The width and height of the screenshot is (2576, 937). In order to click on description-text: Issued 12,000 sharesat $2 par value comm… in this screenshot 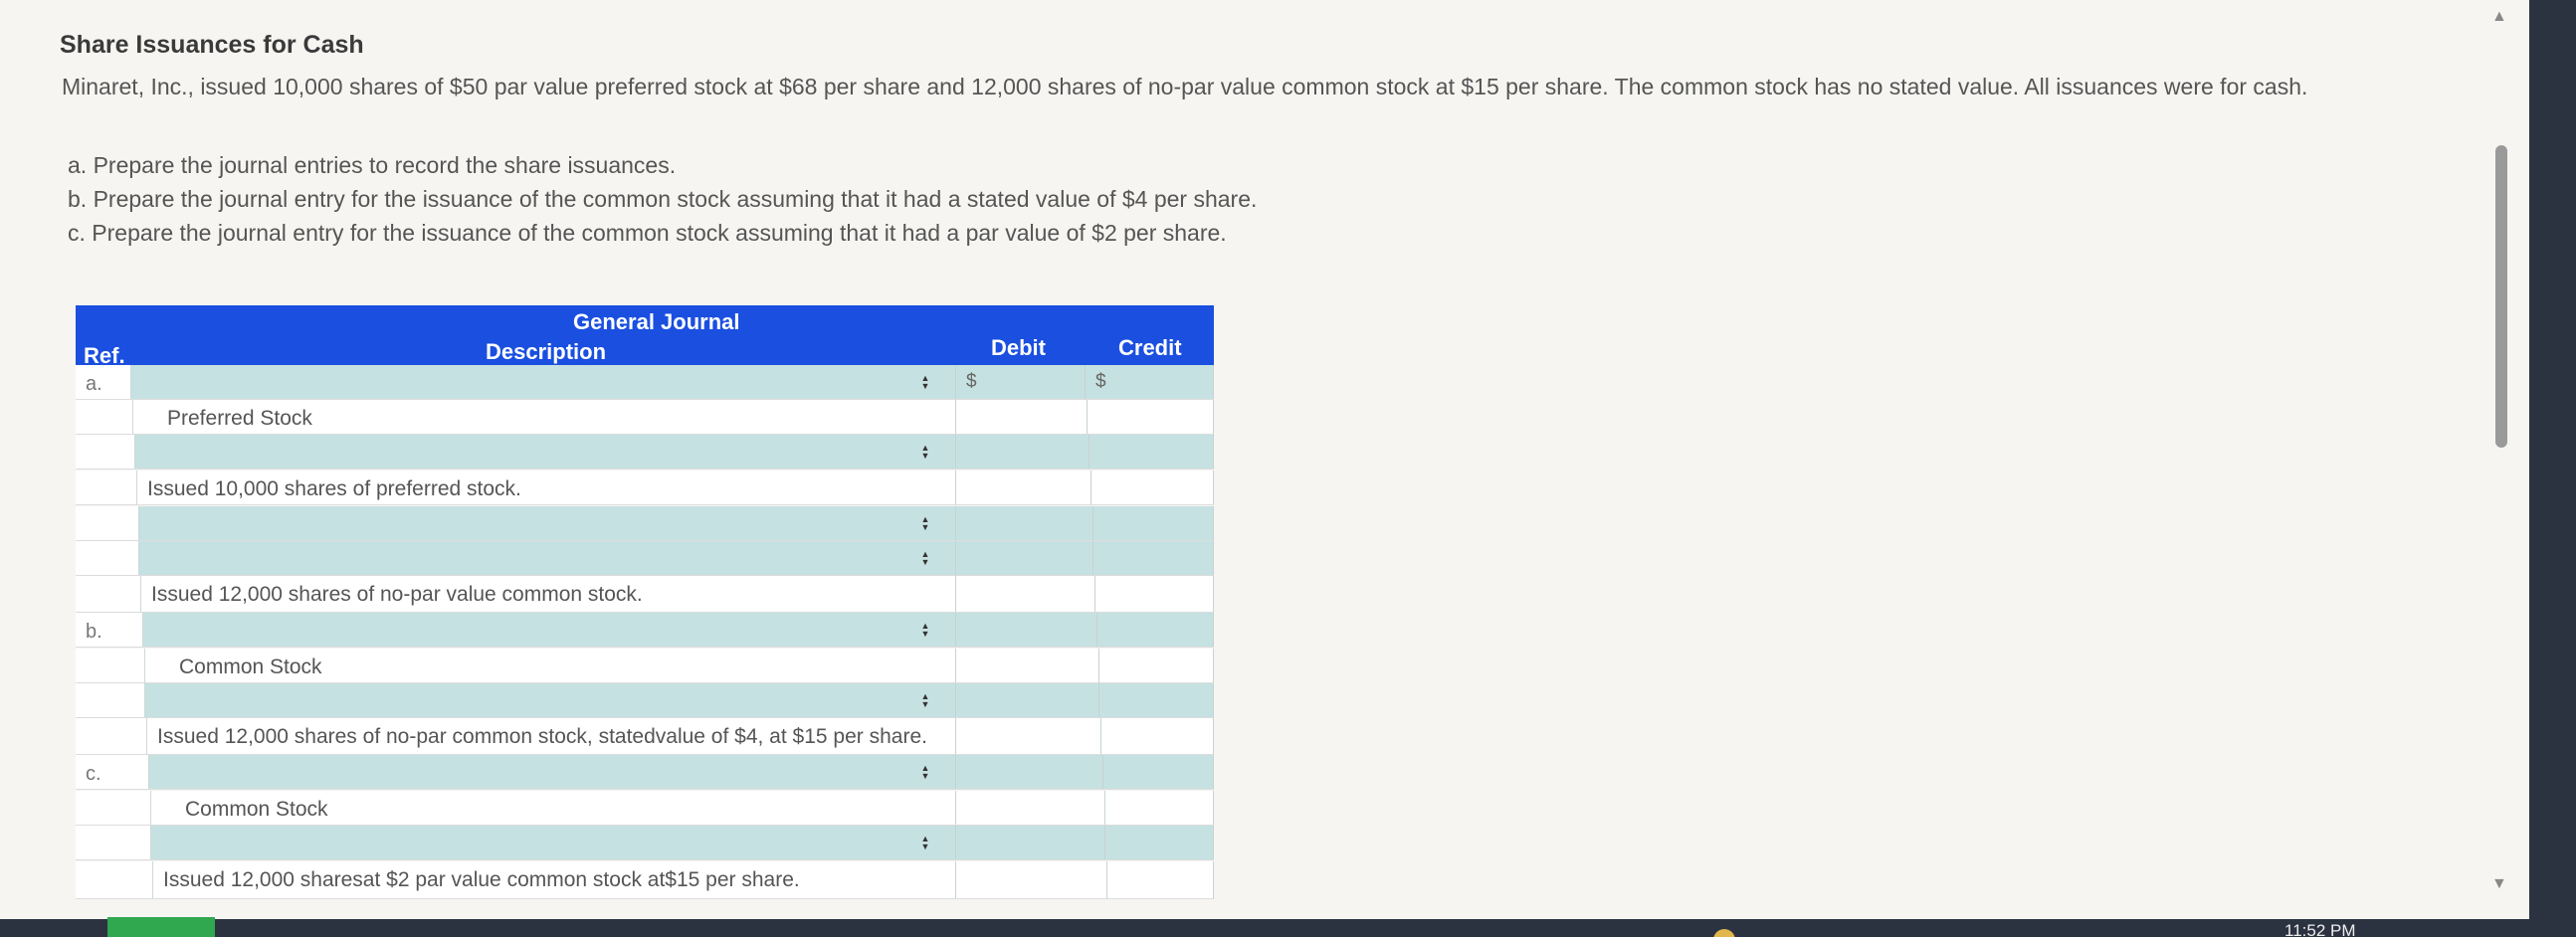, I will do `click(481, 879)`.